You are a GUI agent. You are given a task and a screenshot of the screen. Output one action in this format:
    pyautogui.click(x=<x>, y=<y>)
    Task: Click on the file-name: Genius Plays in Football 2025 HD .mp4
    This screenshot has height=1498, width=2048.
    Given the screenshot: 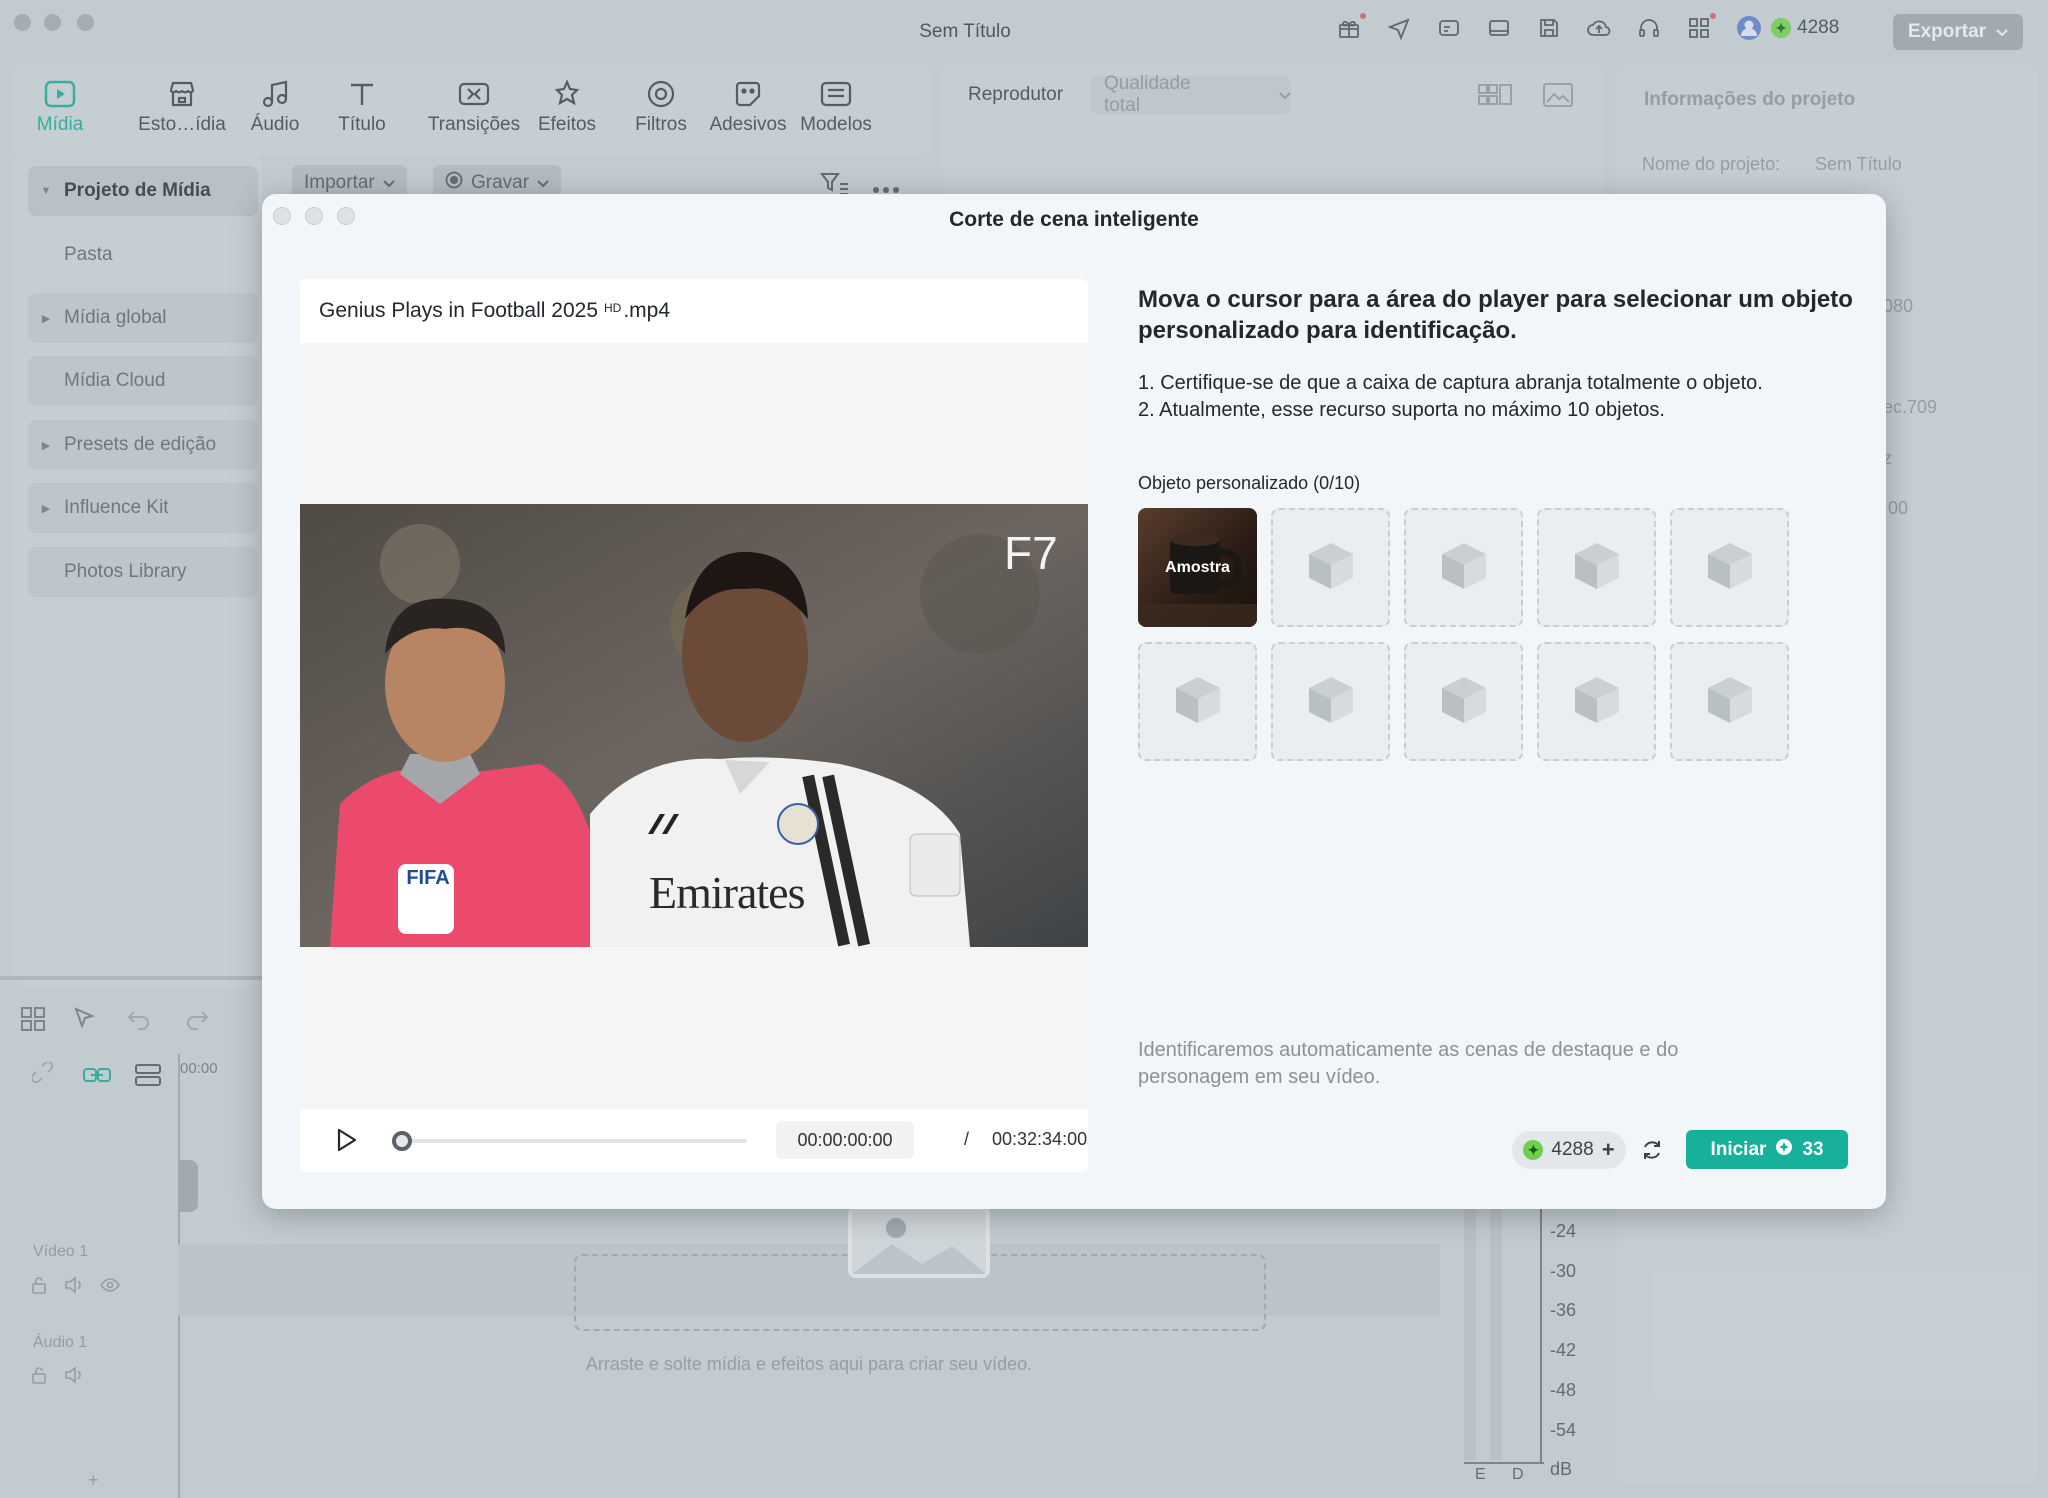 What is the action you would take?
    pyautogui.click(x=694, y=311)
    